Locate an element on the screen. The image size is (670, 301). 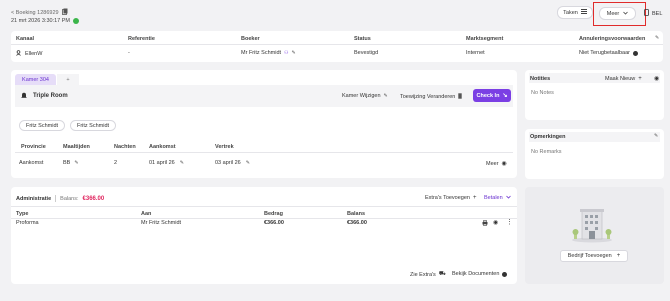
annulering-cell: Niet Terugbetaalbaar is located at coordinates (608, 53).